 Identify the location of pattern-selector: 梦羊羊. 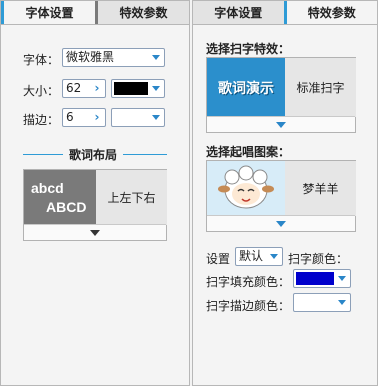
(281, 196).